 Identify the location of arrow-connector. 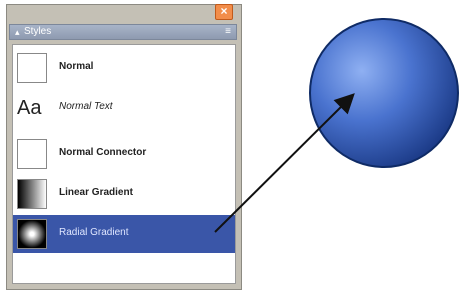
(284, 163).